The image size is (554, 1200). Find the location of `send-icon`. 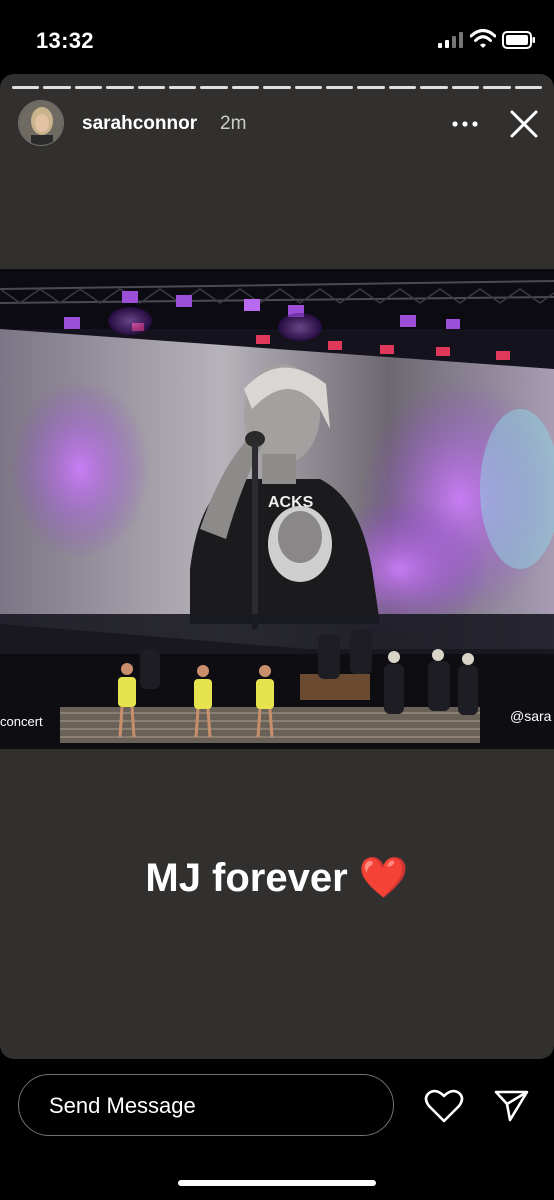

send-icon is located at coordinates (511, 1106).